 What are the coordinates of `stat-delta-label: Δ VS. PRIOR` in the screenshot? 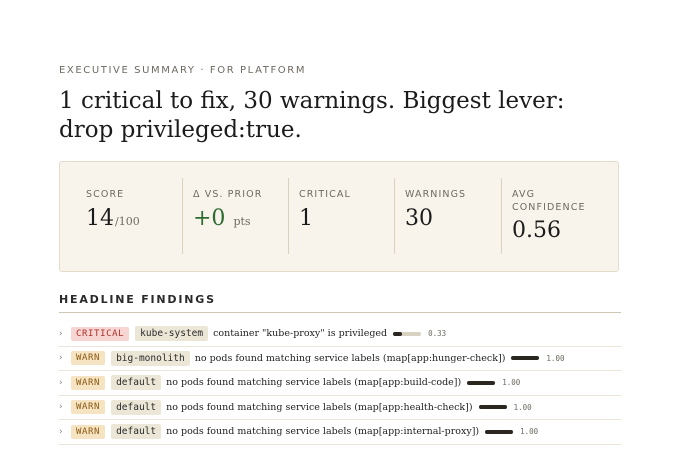 It's located at (228, 194).